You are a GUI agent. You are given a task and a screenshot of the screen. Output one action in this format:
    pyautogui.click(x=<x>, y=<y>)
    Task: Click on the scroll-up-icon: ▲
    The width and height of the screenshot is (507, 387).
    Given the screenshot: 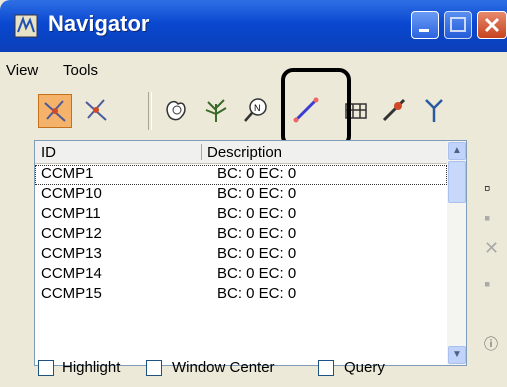 What is the action you would take?
    pyautogui.click(x=457, y=151)
    